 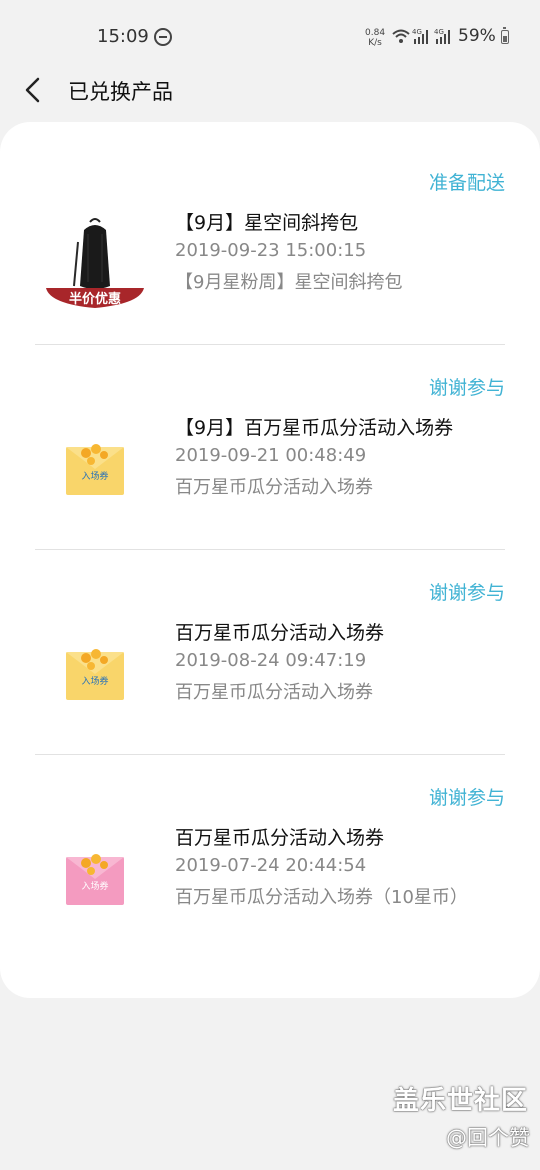 What do you see at coordinates (271, 250) in the screenshot?
I see `redeem-date: 2019-09-23 15:00:15` at bounding box center [271, 250].